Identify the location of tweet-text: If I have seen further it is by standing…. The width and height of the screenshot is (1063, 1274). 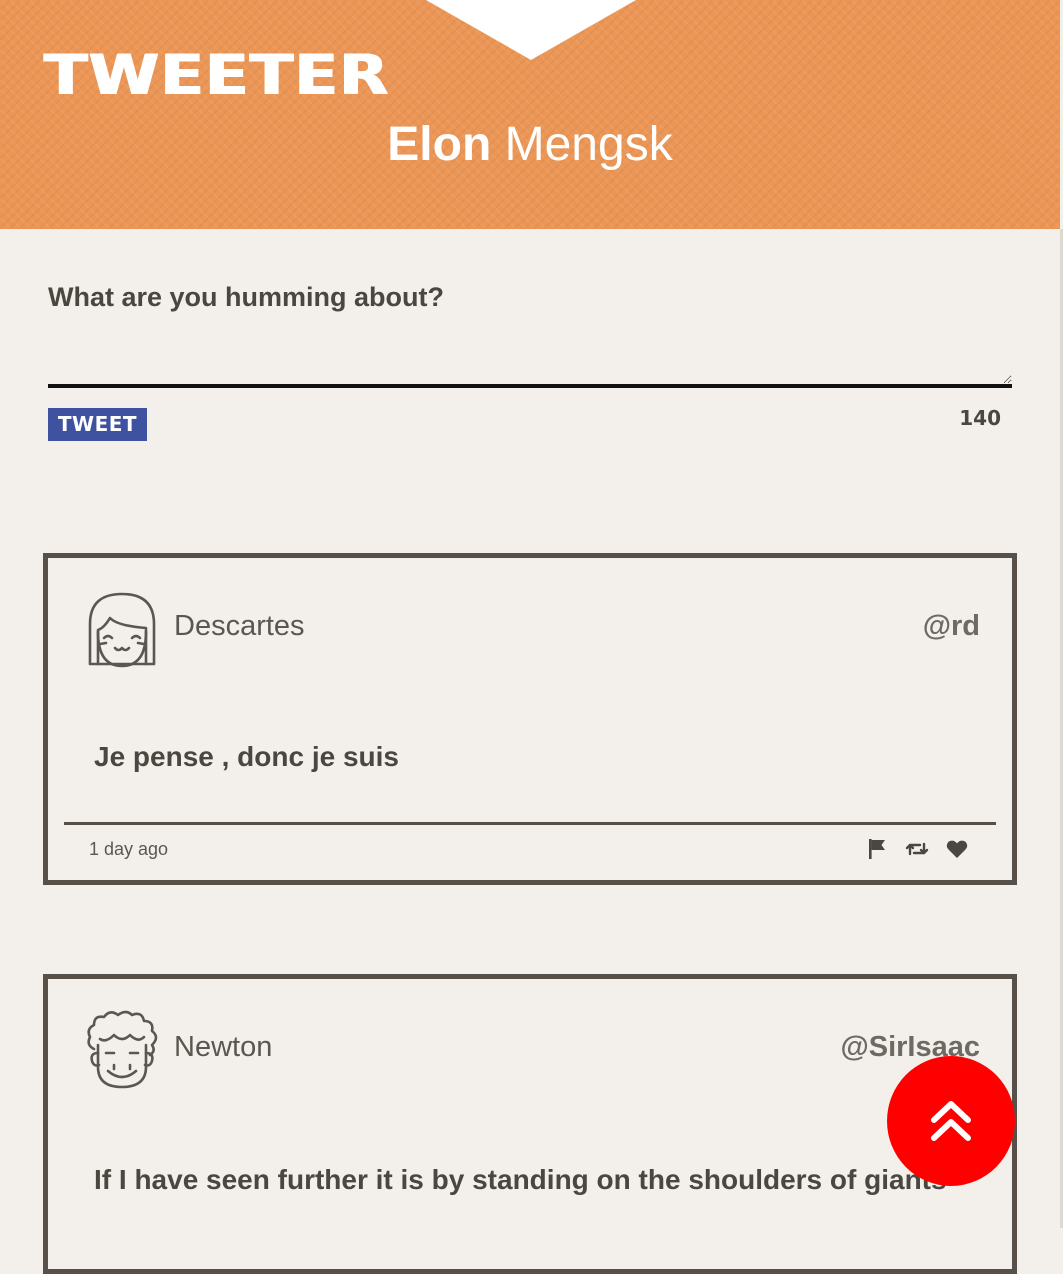
(520, 1179).